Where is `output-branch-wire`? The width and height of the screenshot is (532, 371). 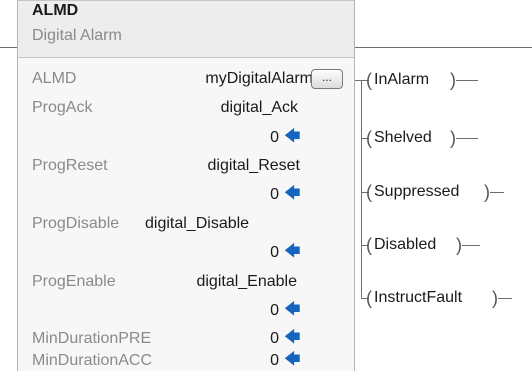 output-branch-wire is located at coordinates (361, 189).